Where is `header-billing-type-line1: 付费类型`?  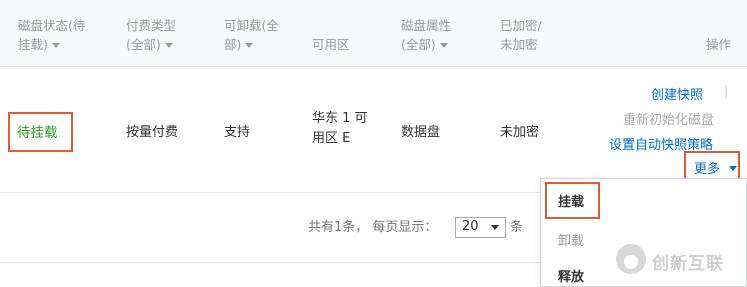 header-billing-type-line1: 付费类型 is located at coordinates (151, 25).